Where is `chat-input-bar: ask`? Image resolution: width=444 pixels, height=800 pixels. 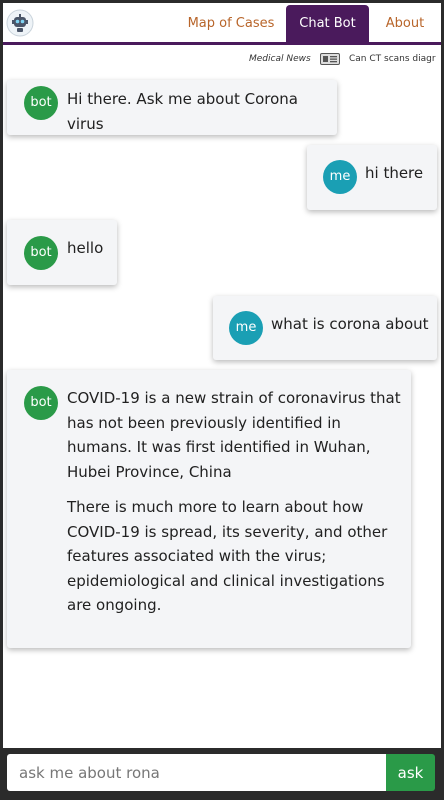 chat-input-bar: ask is located at coordinates (222, 772).